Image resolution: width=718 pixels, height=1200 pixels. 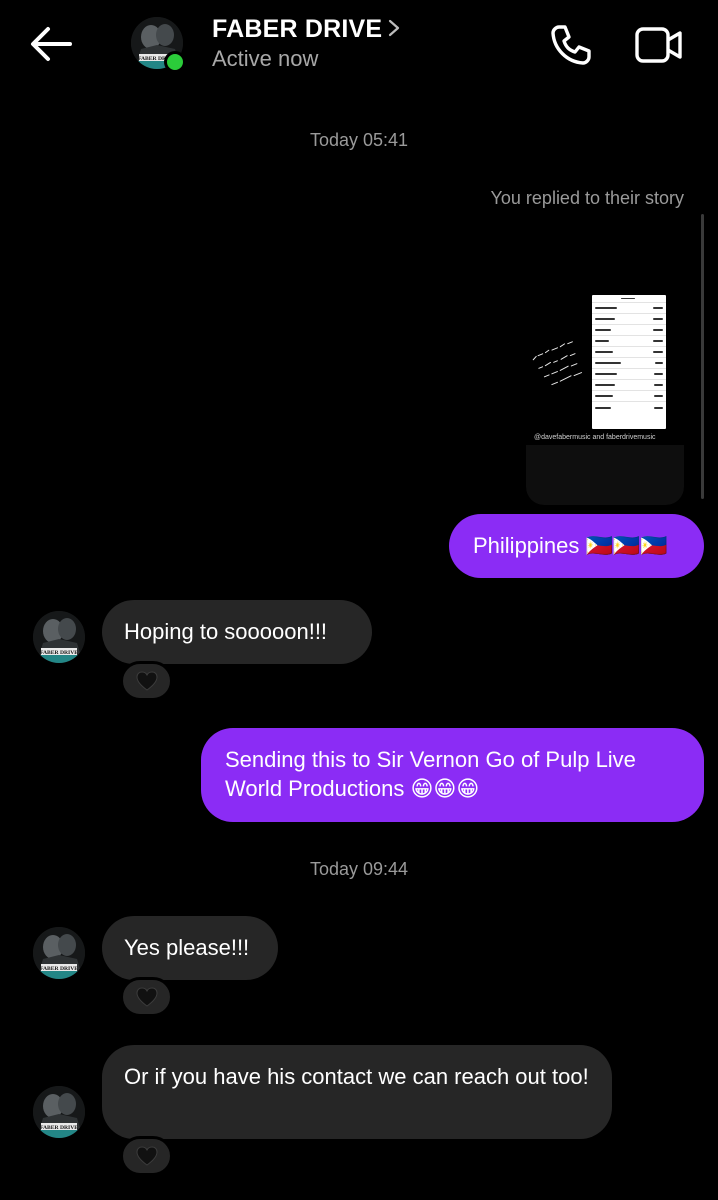 What do you see at coordinates (595, 437) in the screenshot?
I see `story-caption: @davefabermusic and faberdrivemusic` at bounding box center [595, 437].